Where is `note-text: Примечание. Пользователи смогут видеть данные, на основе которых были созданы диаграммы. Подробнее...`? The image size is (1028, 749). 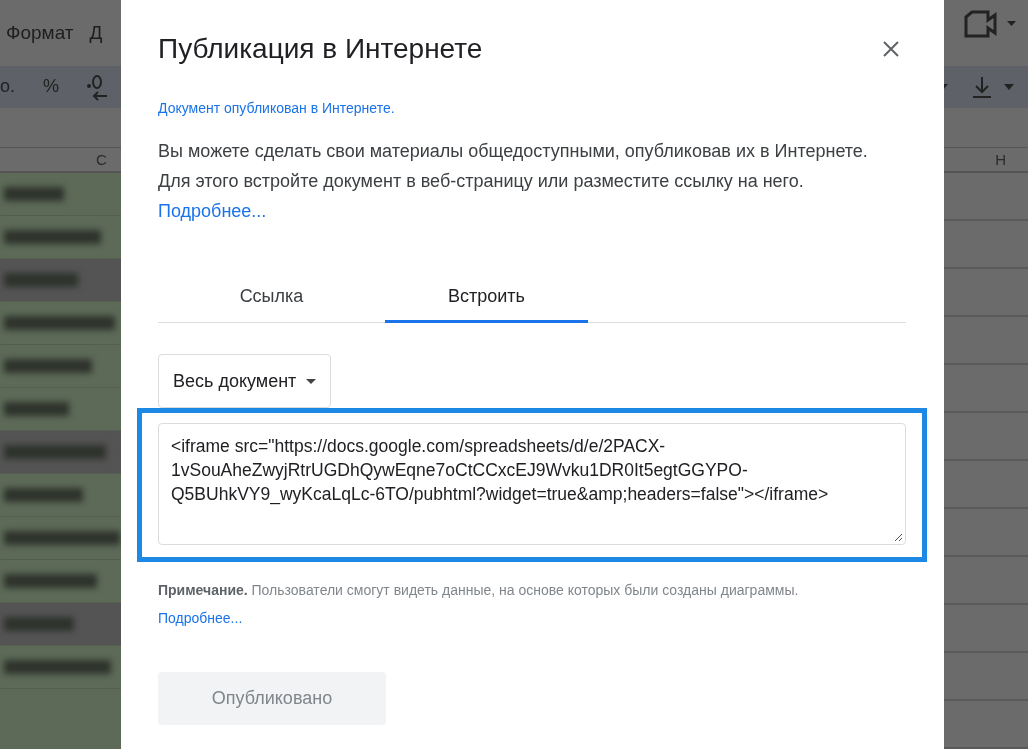 note-text: Примечание. Пользователи смогут видеть данные, на основе которых были созданы диаграммы. Подробнее... is located at coordinates (479, 604).